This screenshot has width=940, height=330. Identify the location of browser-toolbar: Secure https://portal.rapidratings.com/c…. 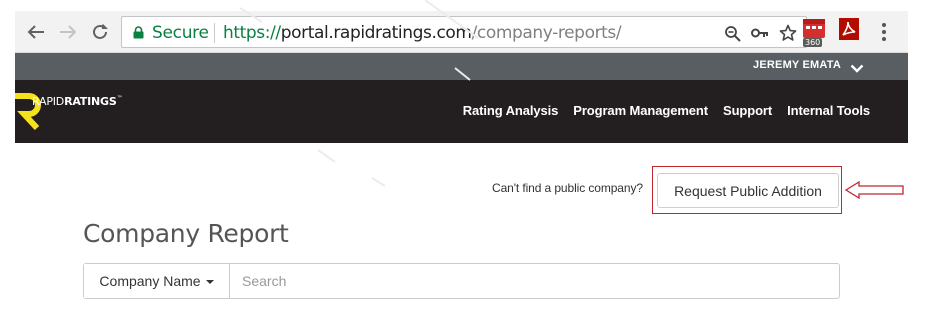
(461, 32).